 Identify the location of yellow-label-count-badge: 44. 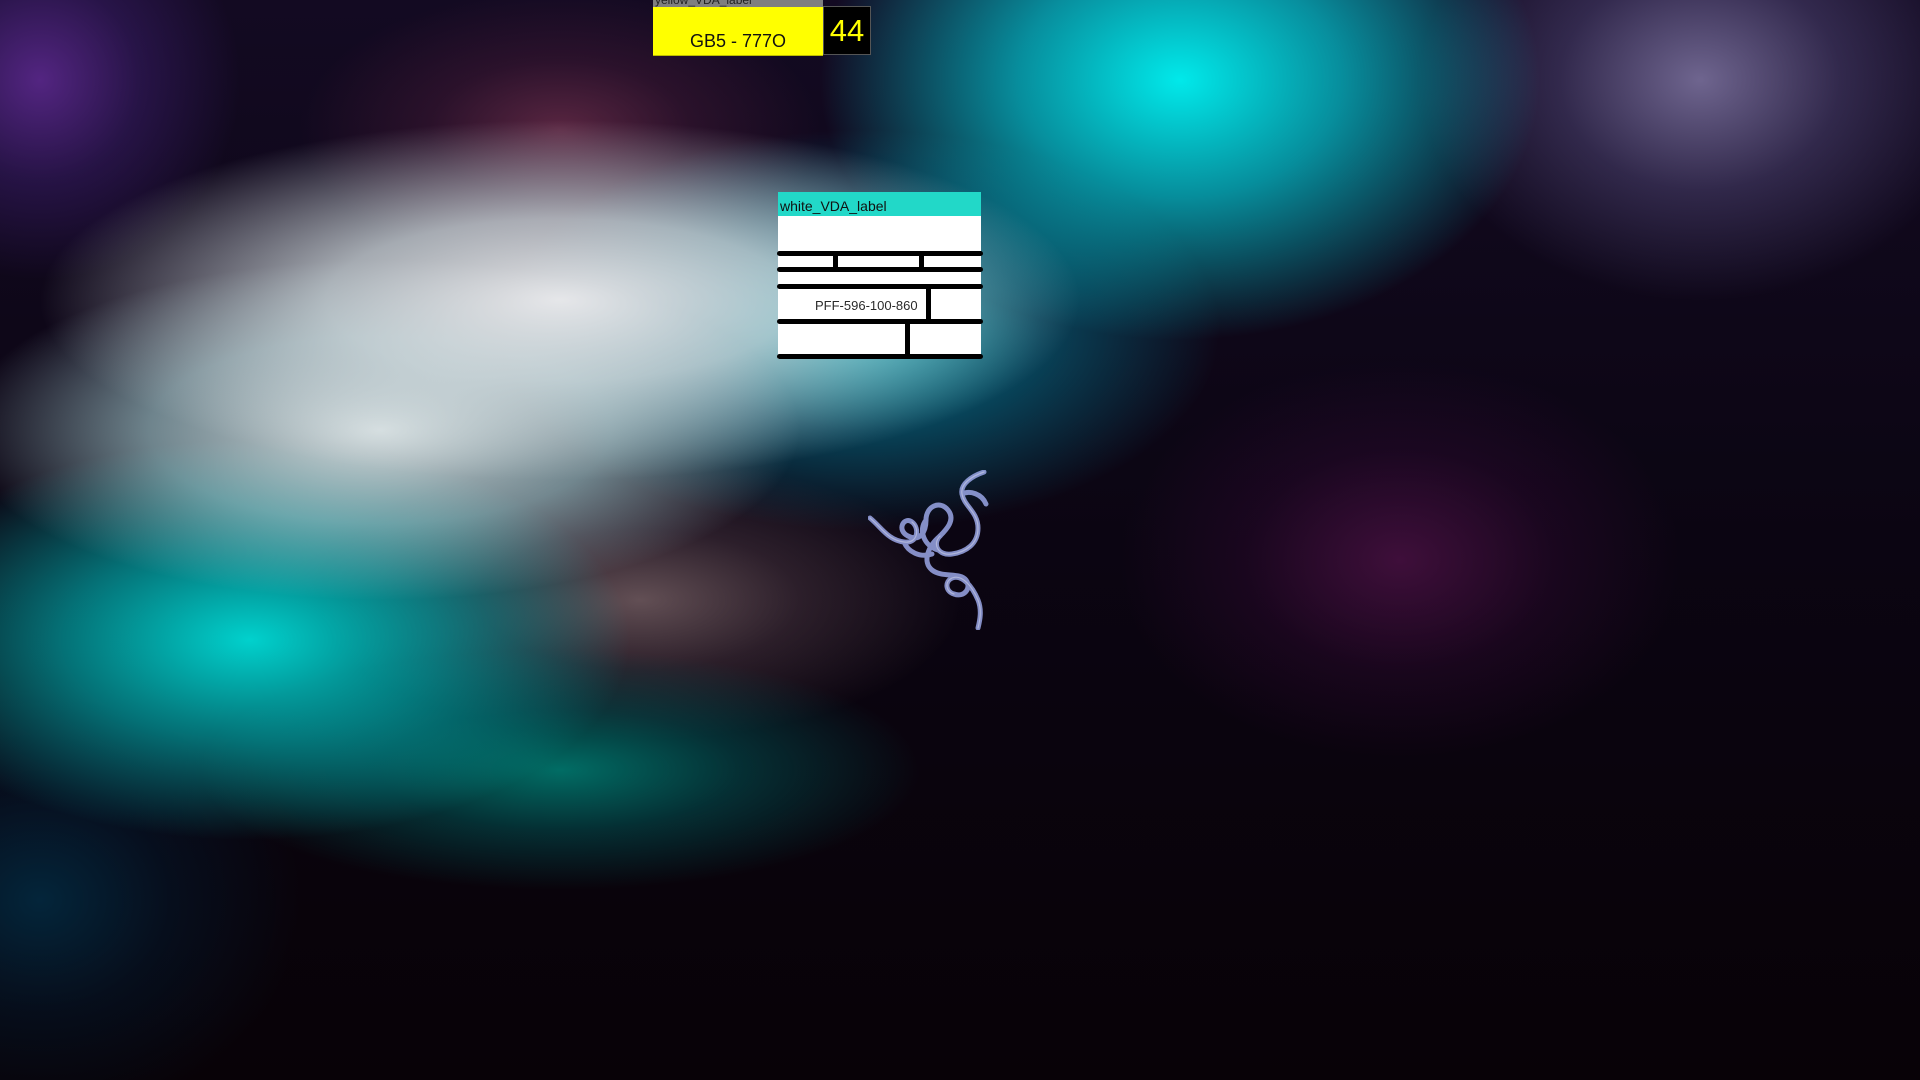
(847, 30).